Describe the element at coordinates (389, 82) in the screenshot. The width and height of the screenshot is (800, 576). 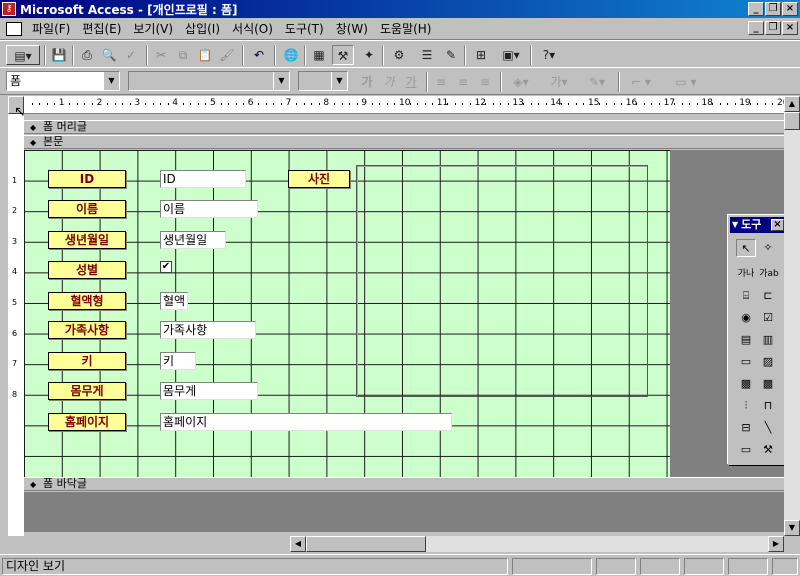
I see `italic-icon: 가` at that location.